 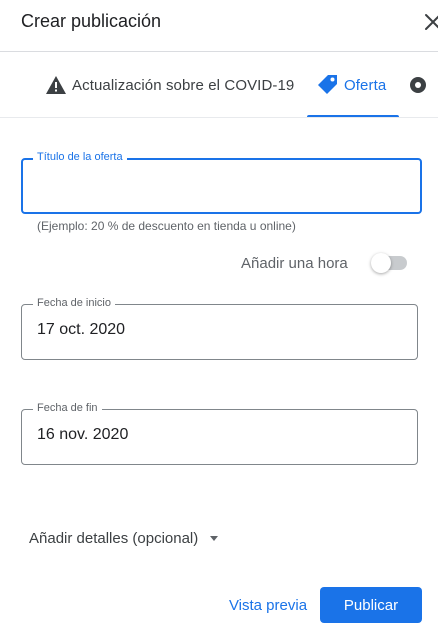 What do you see at coordinates (114, 538) in the screenshot?
I see `add-details-label: Añadir detalles (opcional)` at bounding box center [114, 538].